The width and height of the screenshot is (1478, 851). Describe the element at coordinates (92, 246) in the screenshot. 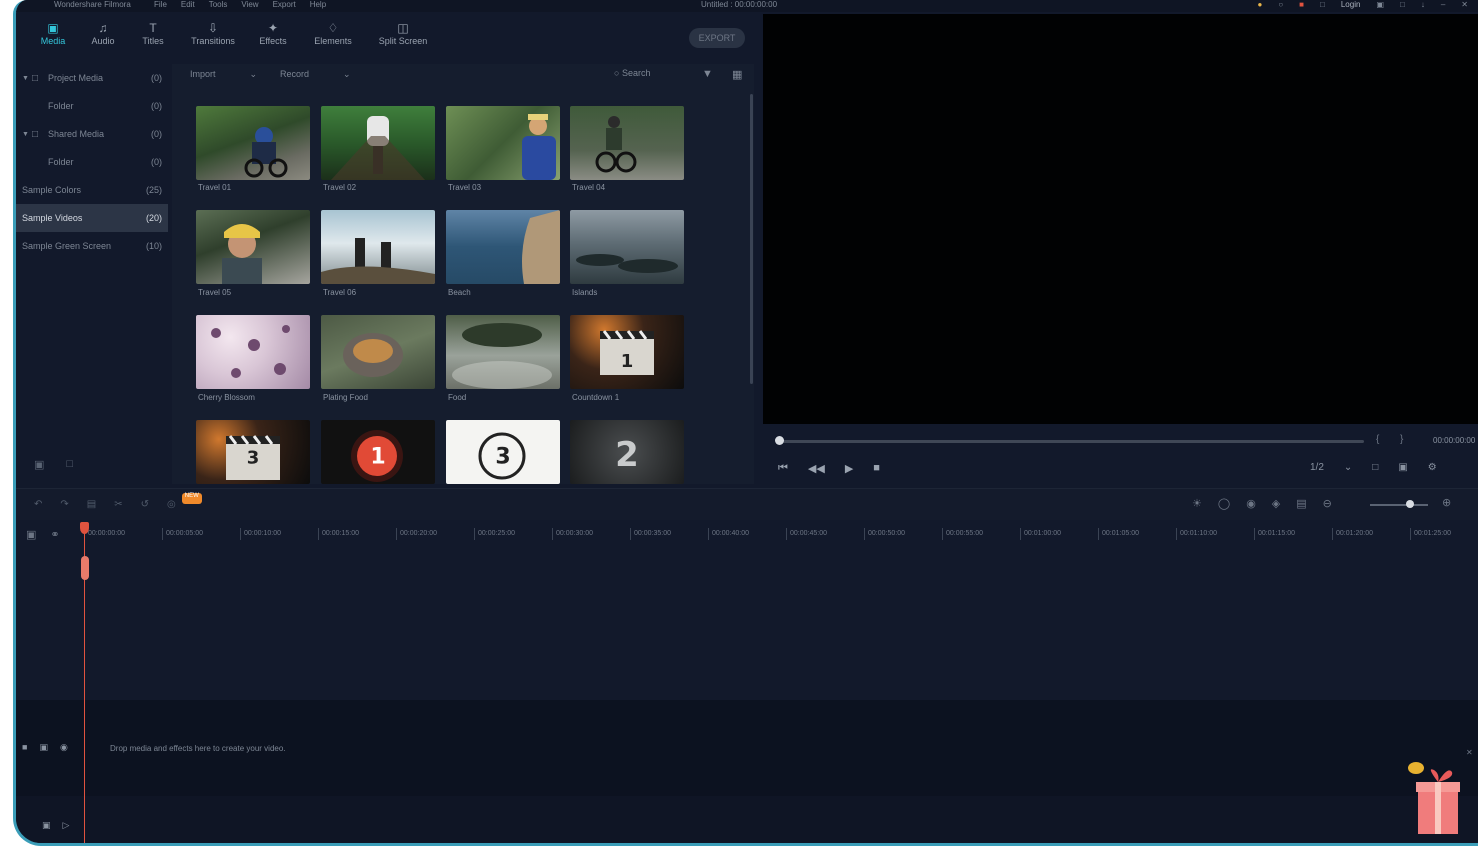

I see `tree-sample-green-screen: Sample Green Screen (10)` at that location.